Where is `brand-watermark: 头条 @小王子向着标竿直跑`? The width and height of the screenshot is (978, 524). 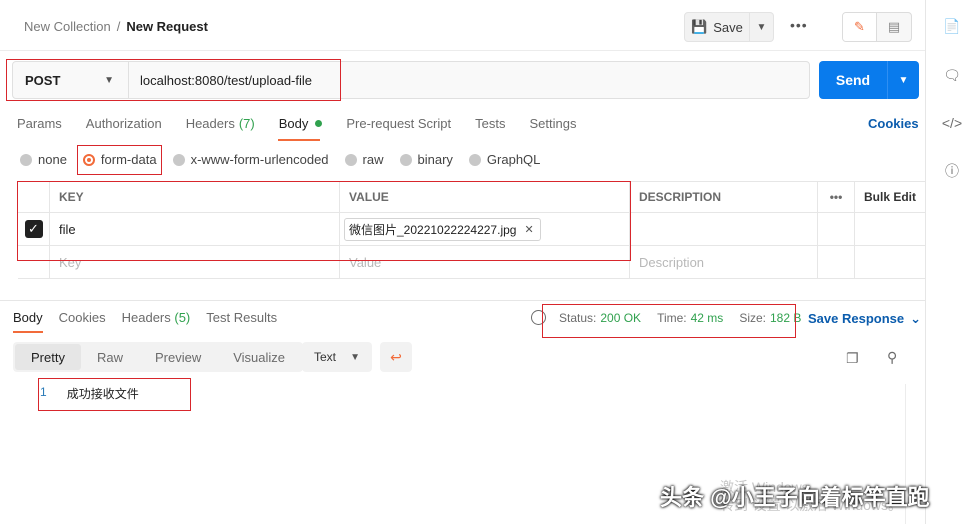 brand-watermark: 头条 @小王子向着标竿直跑 is located at coordinates (795, 497).